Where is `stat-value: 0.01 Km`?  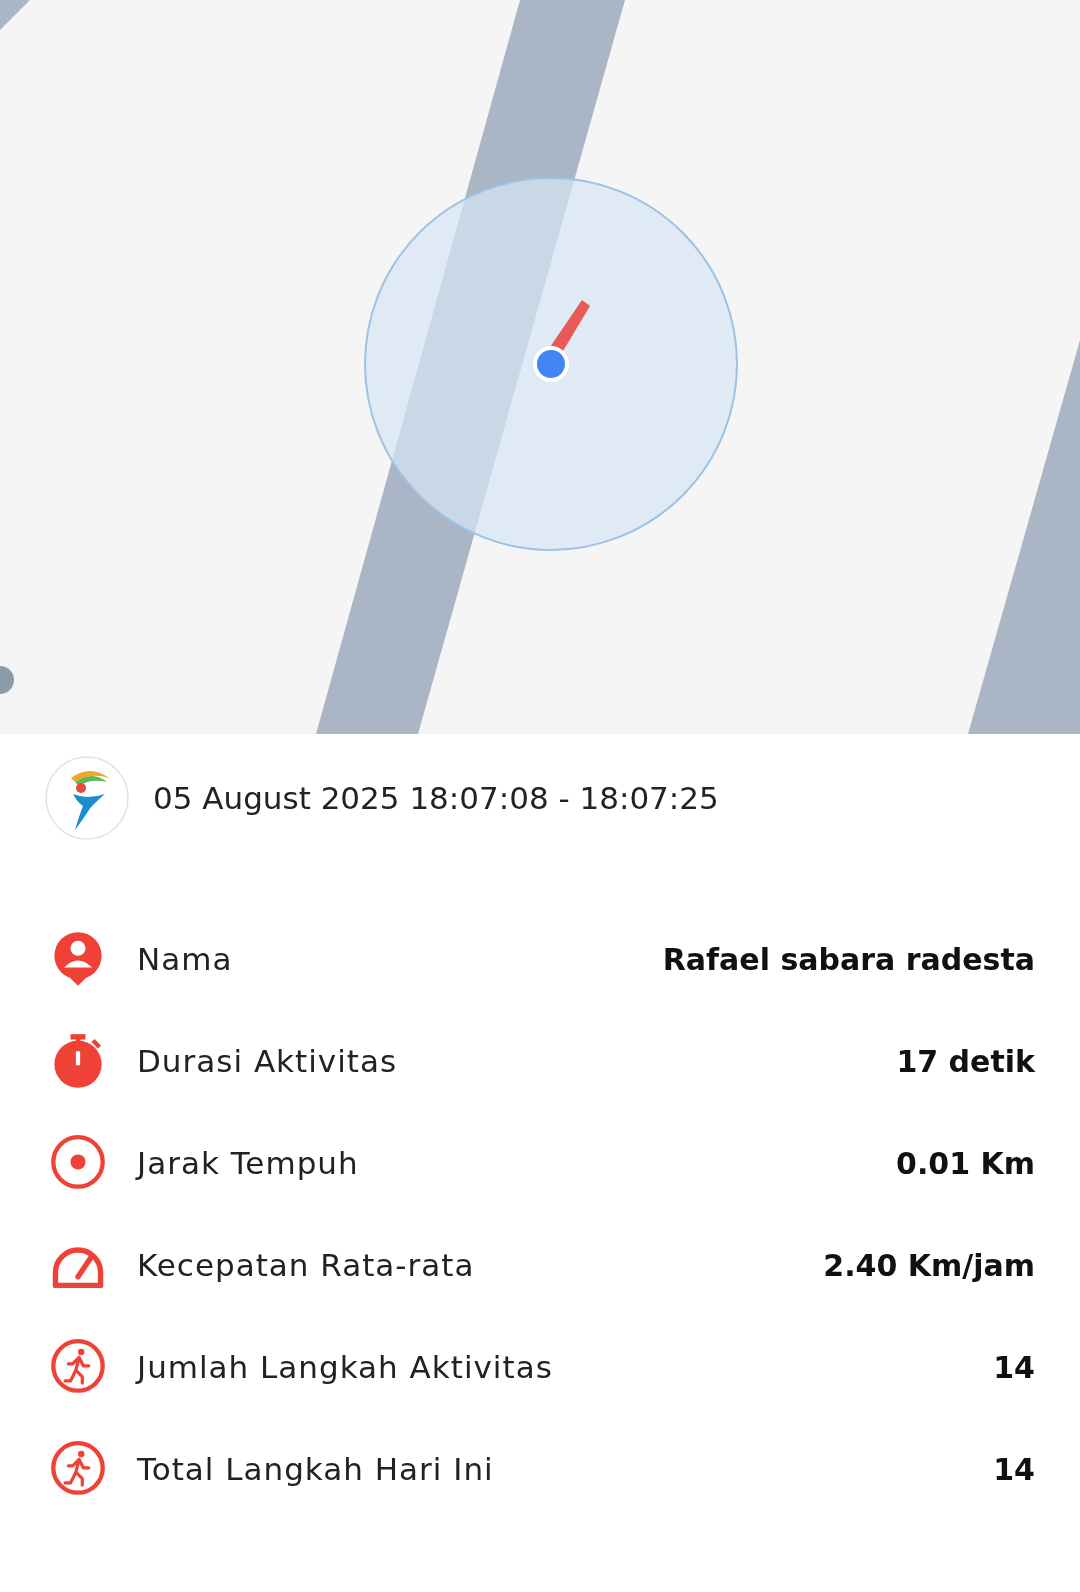
stat-value: 0.01 Km is located at coordinates (965, 1163).